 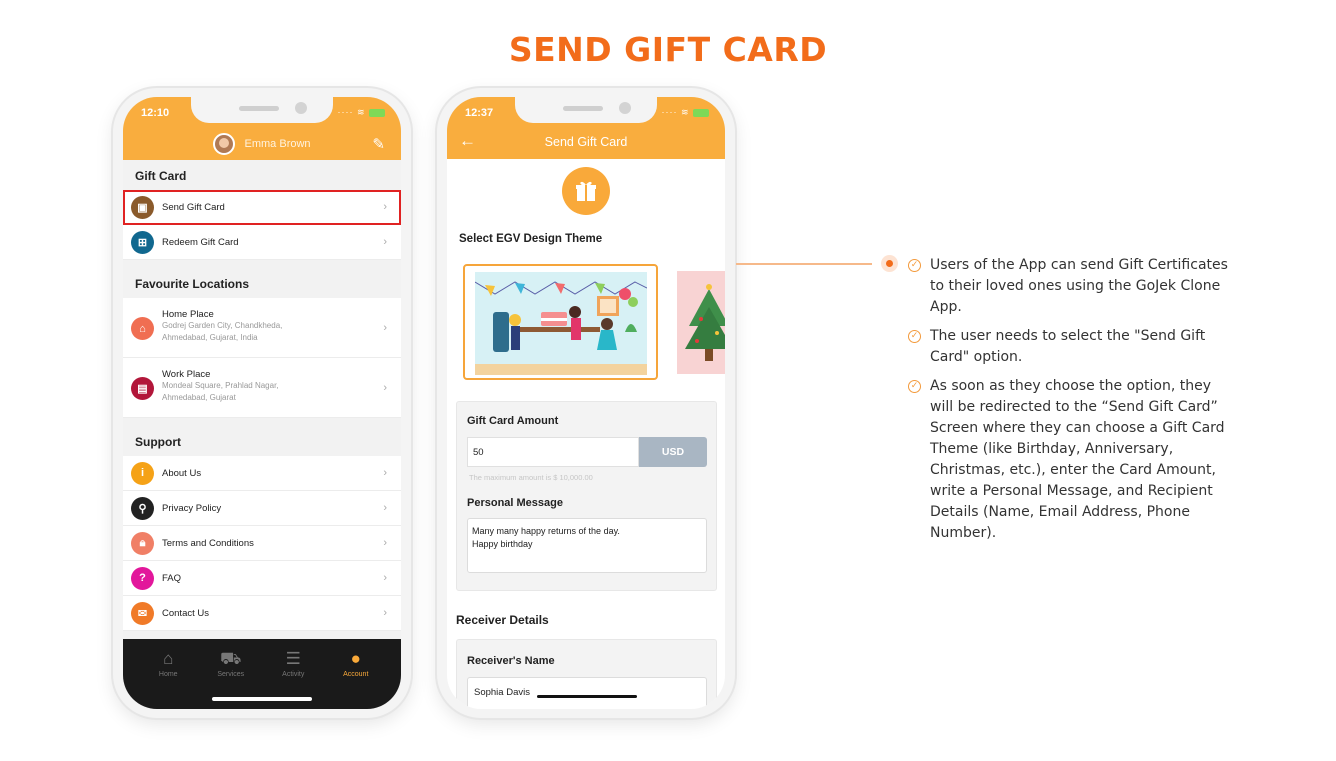 What do you see at coordinates (586, 191) in the screenshot?
I see `gift-icon` at bounding box center [586, 191].